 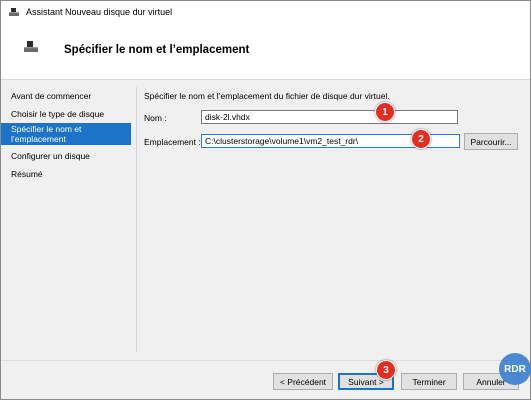 What do you see at coordinates (303, 381) in the screenshot?
I see `previous-button: < Précédent` at bounding box center [303, 381].